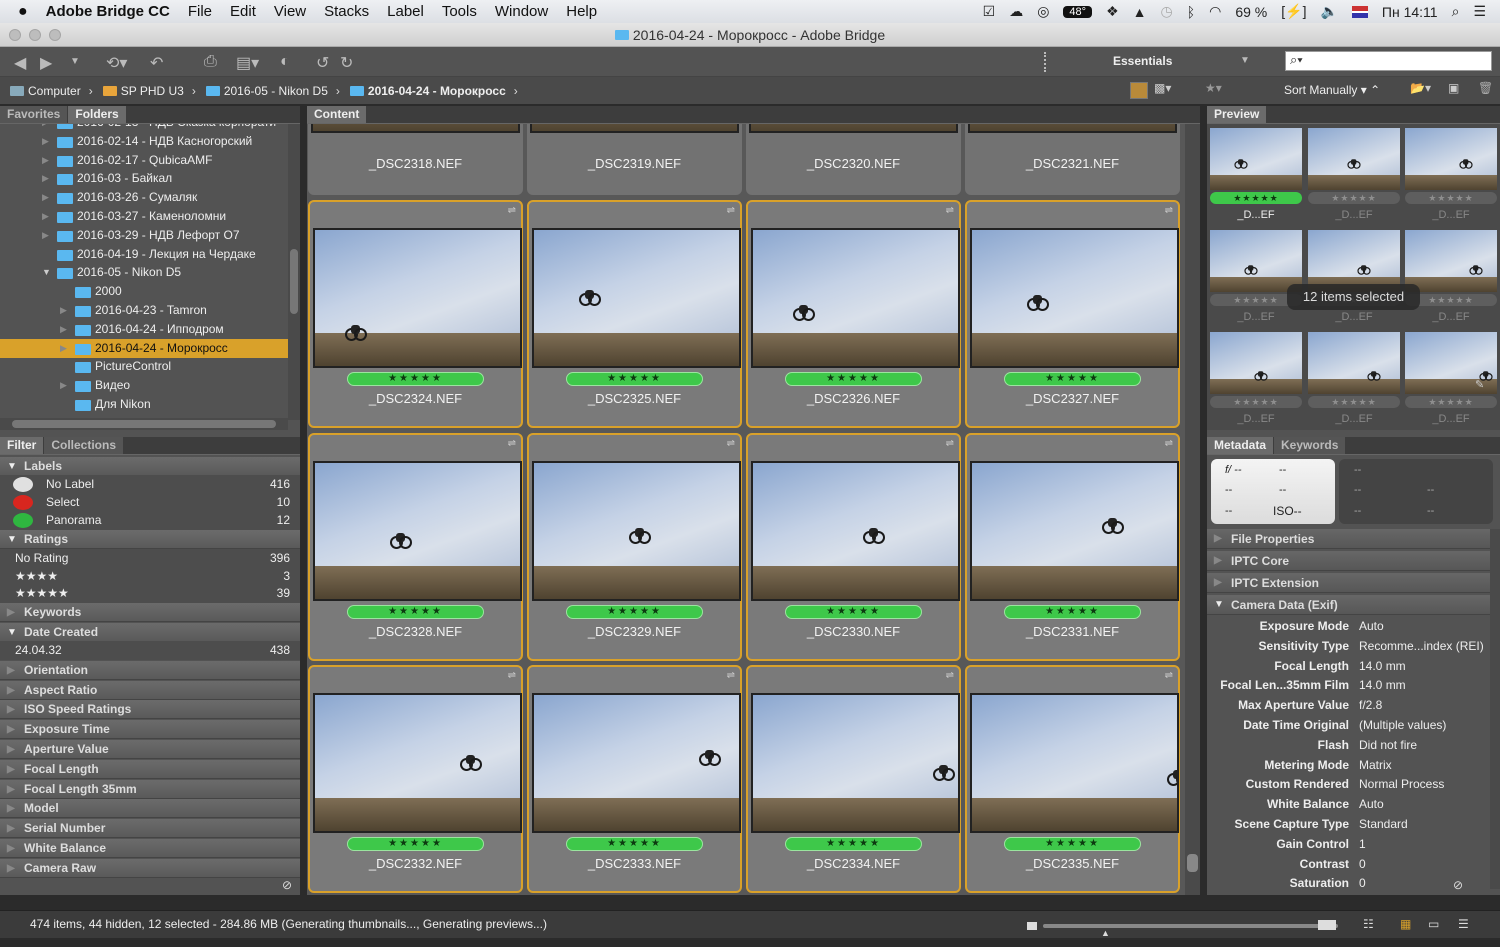  Describe the element at coordinates (144, 216) in the screenshot. I see `folder-item: ▶ 2016-03-27 - Каменоломни` at that location.